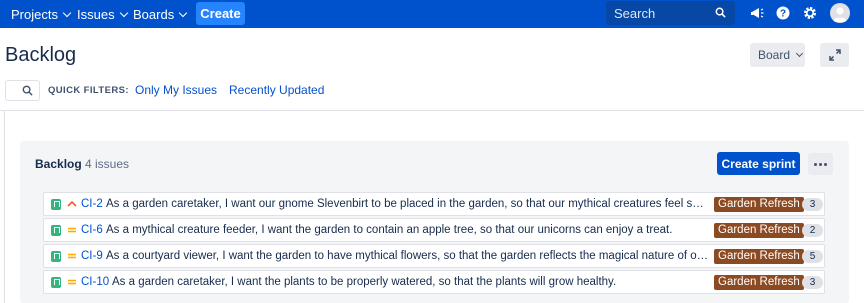  Describe the element at coordinates (820, 164) in the screenshot. I see `more-actions-button` at that location.